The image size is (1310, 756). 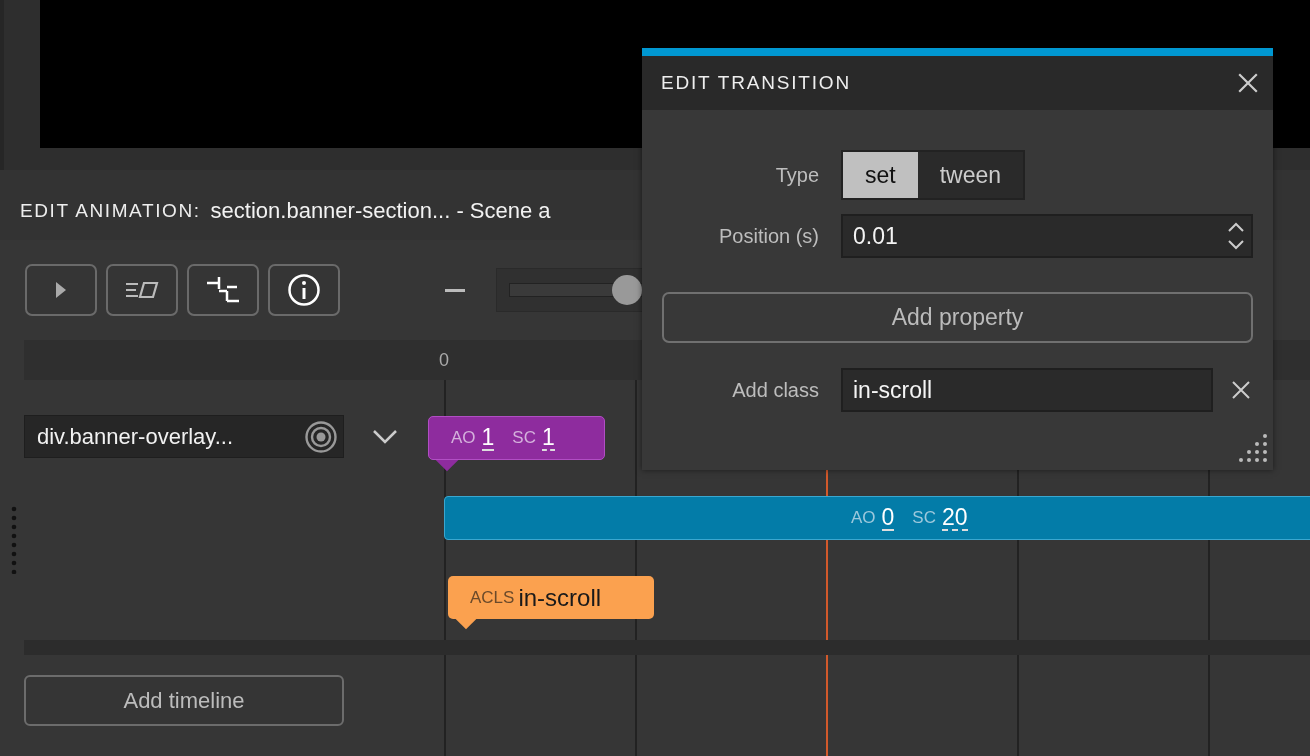 I want to click on property-value: 0, so click(x=888, y=518).